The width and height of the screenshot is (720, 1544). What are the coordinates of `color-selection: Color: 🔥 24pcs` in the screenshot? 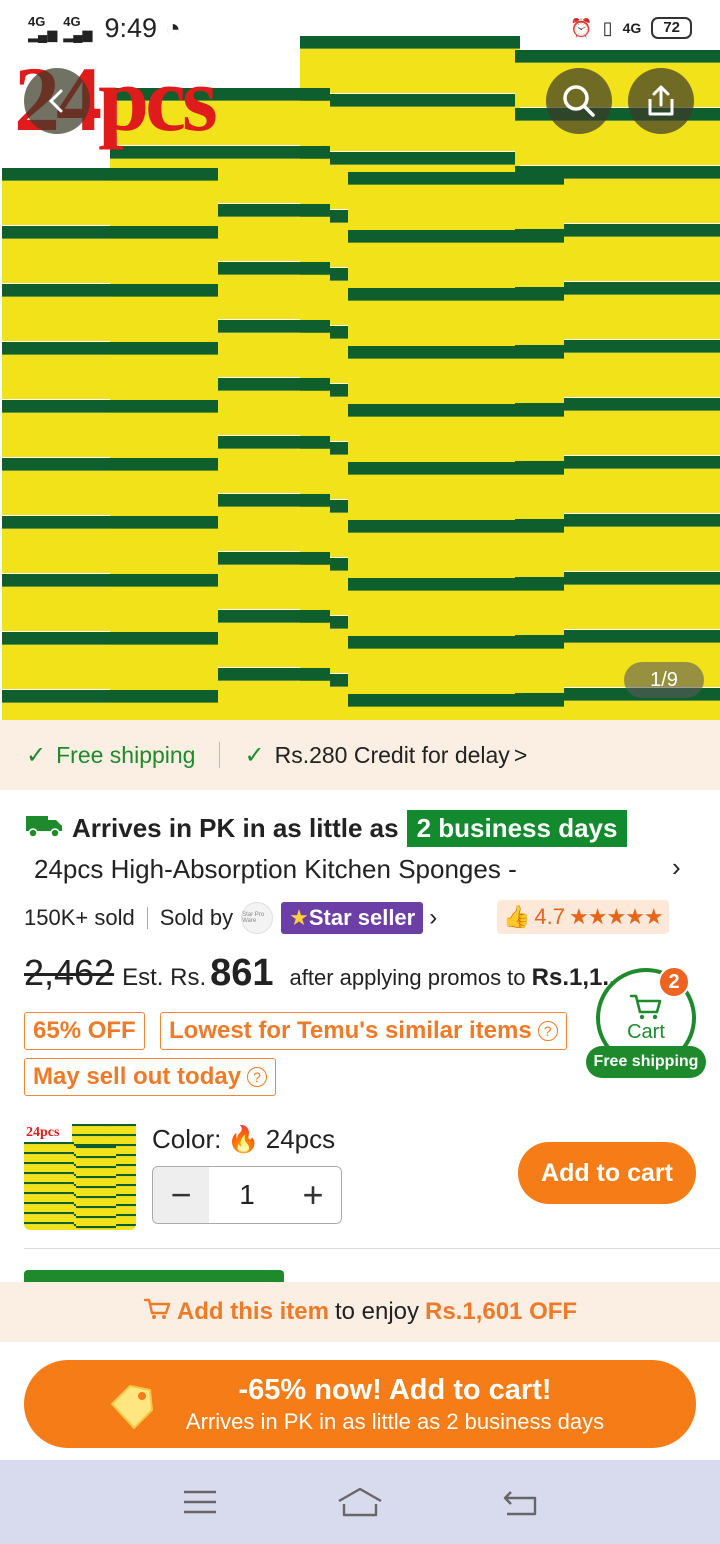 It's located at (244, 1139).